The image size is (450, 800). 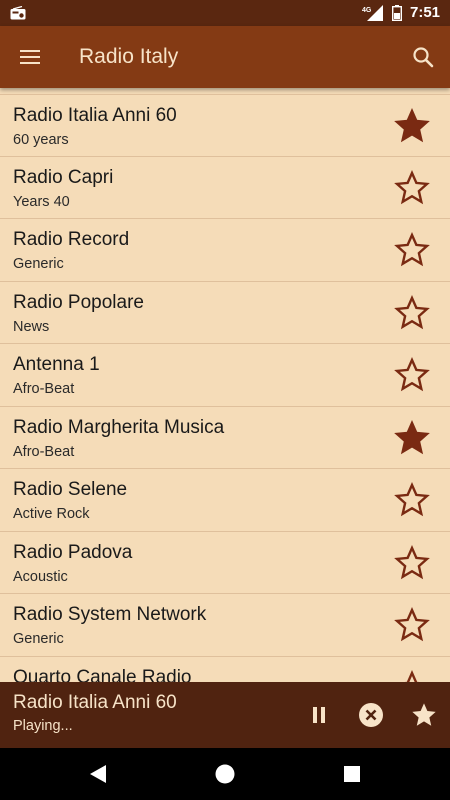 I want to click on station-name: Radio Popolare, so click(x=78, y=302).